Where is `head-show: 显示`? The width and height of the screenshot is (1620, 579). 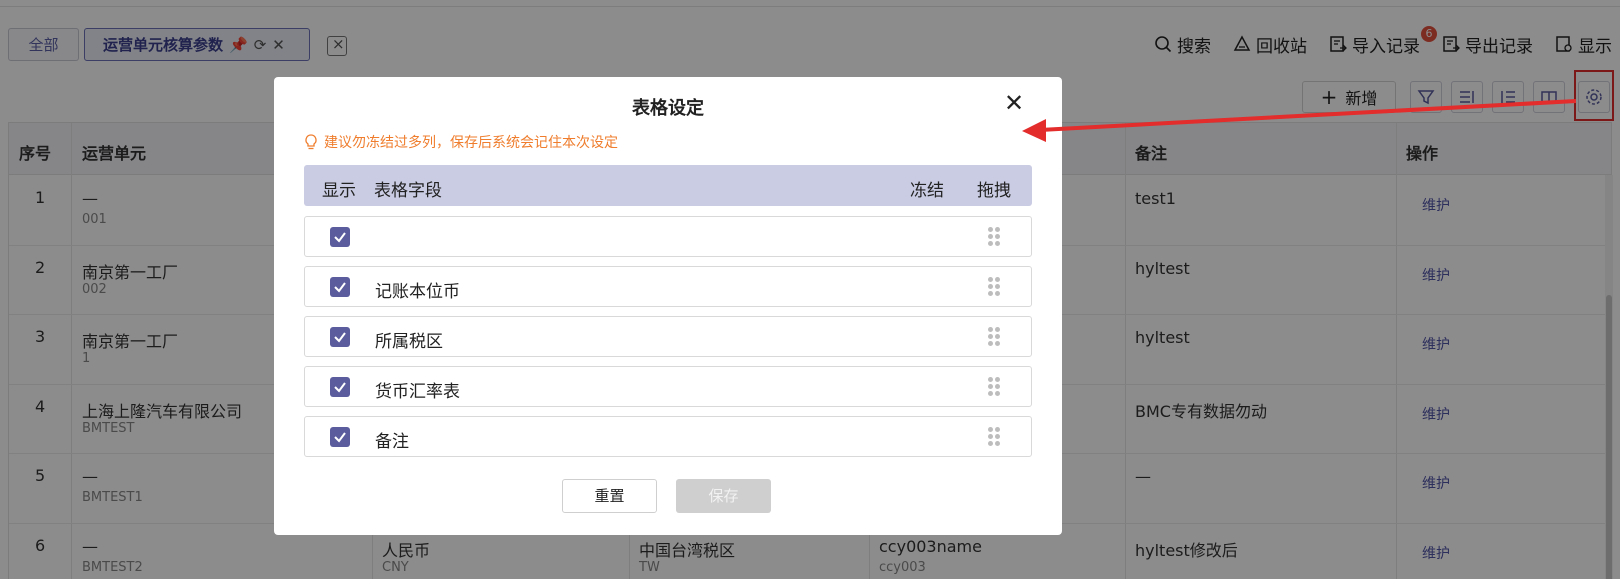
head-show: 显示 is located at coordinates (339, 191).